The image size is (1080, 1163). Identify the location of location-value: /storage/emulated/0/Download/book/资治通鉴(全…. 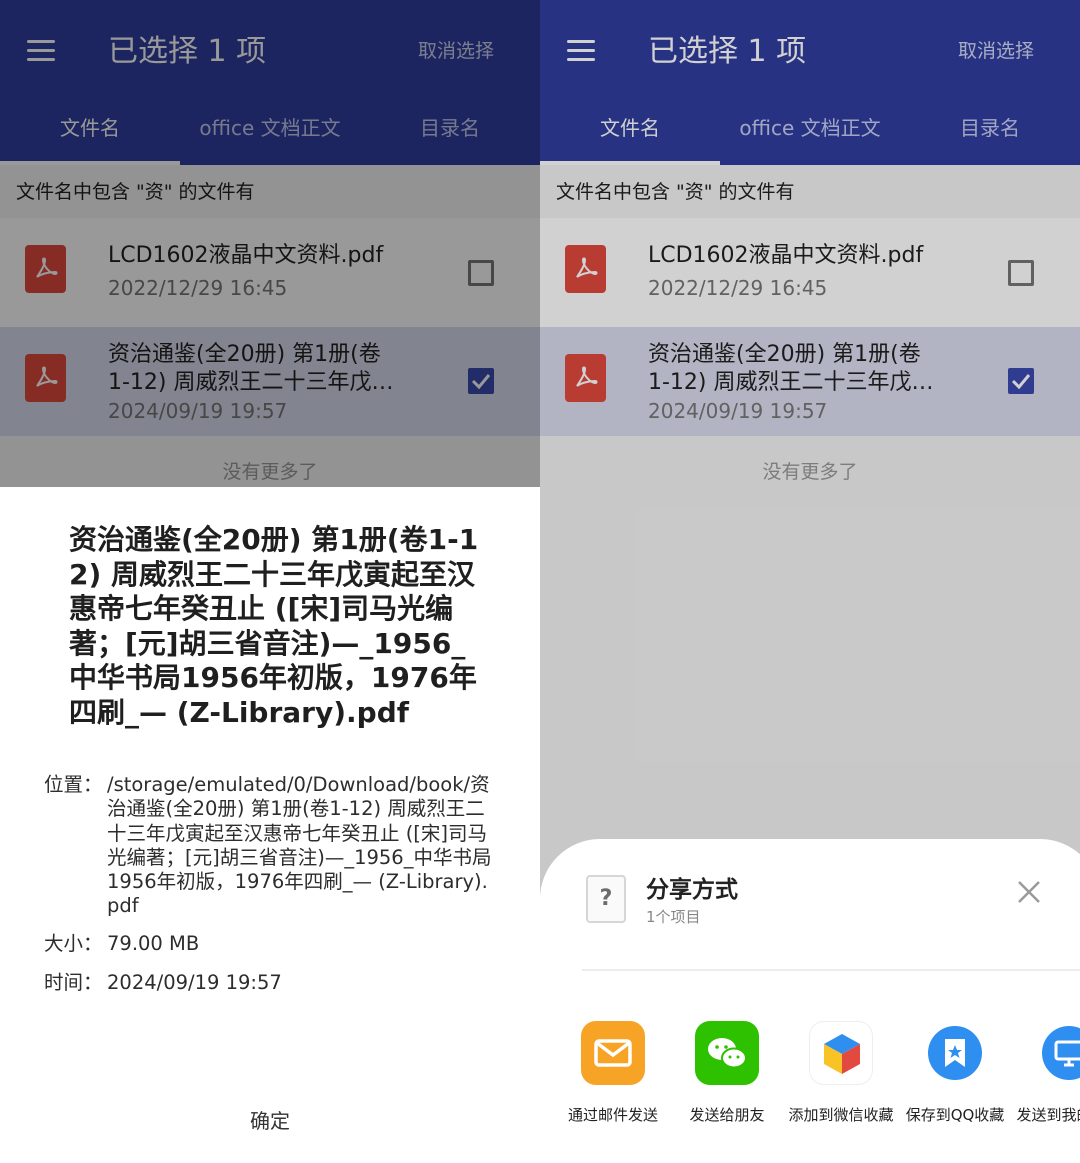
(299, 845).